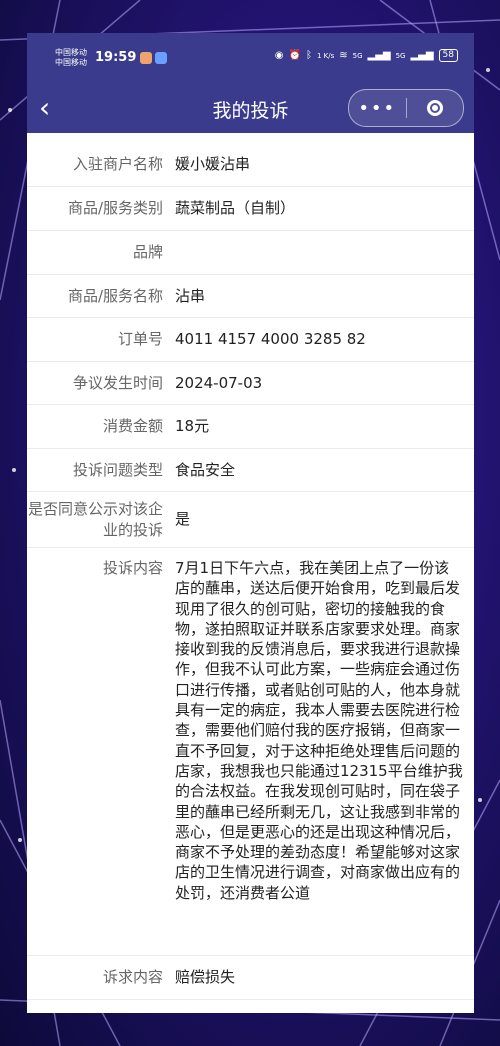  I want to click on field-value: 18元, so click(192, 426).